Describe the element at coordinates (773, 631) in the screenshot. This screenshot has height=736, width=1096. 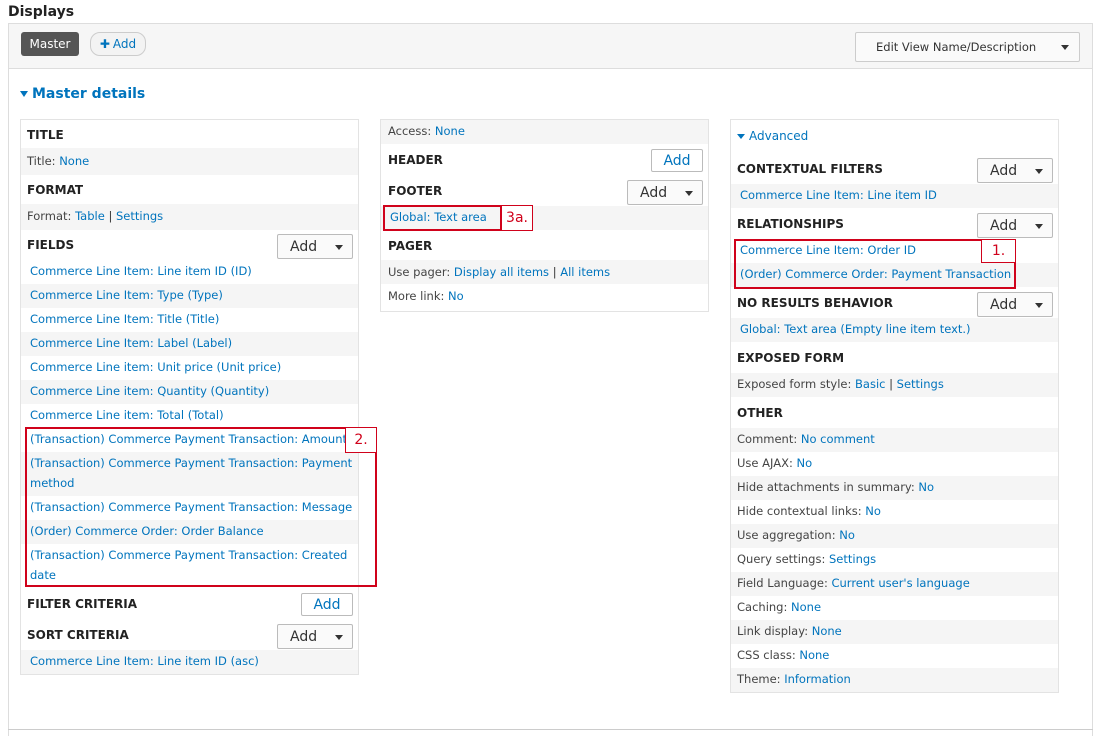
I see `setting-label: Link display:` at that location.